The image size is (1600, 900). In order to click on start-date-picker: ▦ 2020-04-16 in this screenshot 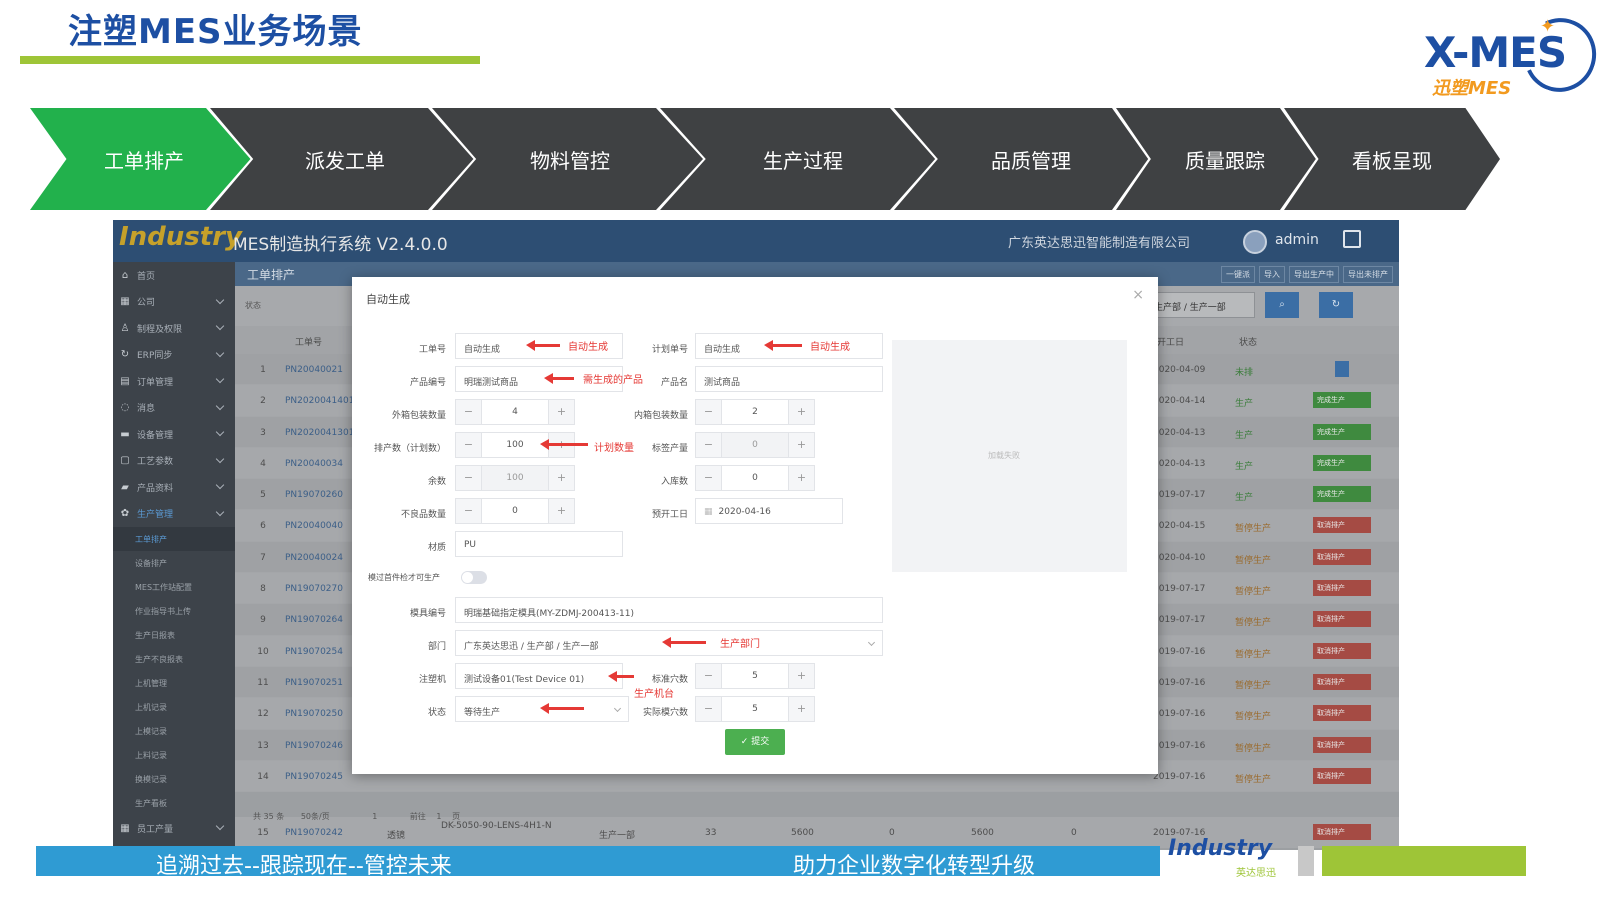, I will do `click(769, 511)`.